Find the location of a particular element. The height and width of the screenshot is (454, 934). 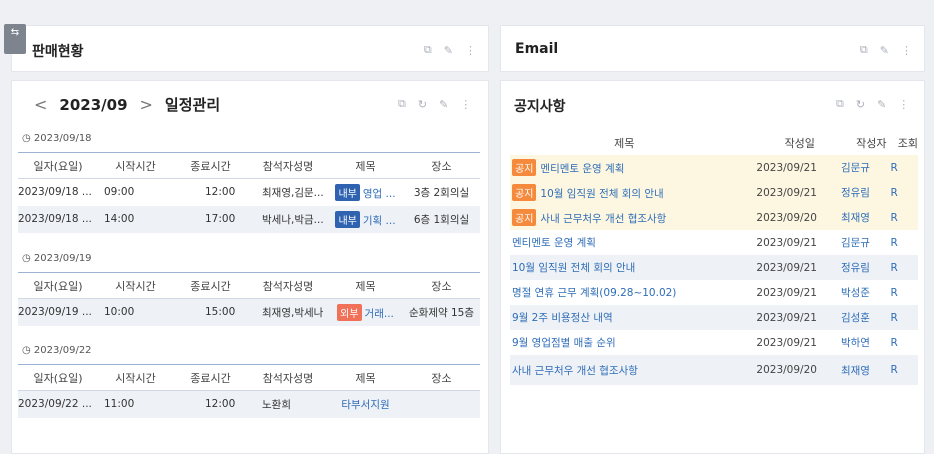

schedule-header: < 2023/09 > 일정관리 is located at coordinates (127, 104).